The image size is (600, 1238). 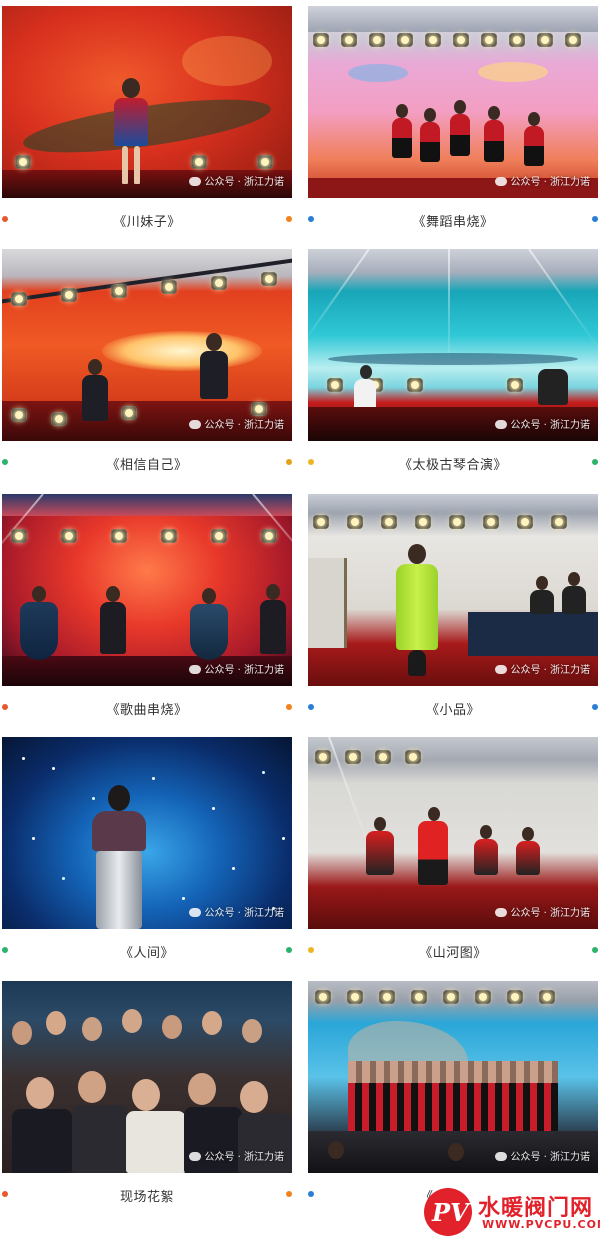 What do you see at coordinates (311, 1194) in the screenshot?
I see `left-dot` at bounding box center [311, 1194].